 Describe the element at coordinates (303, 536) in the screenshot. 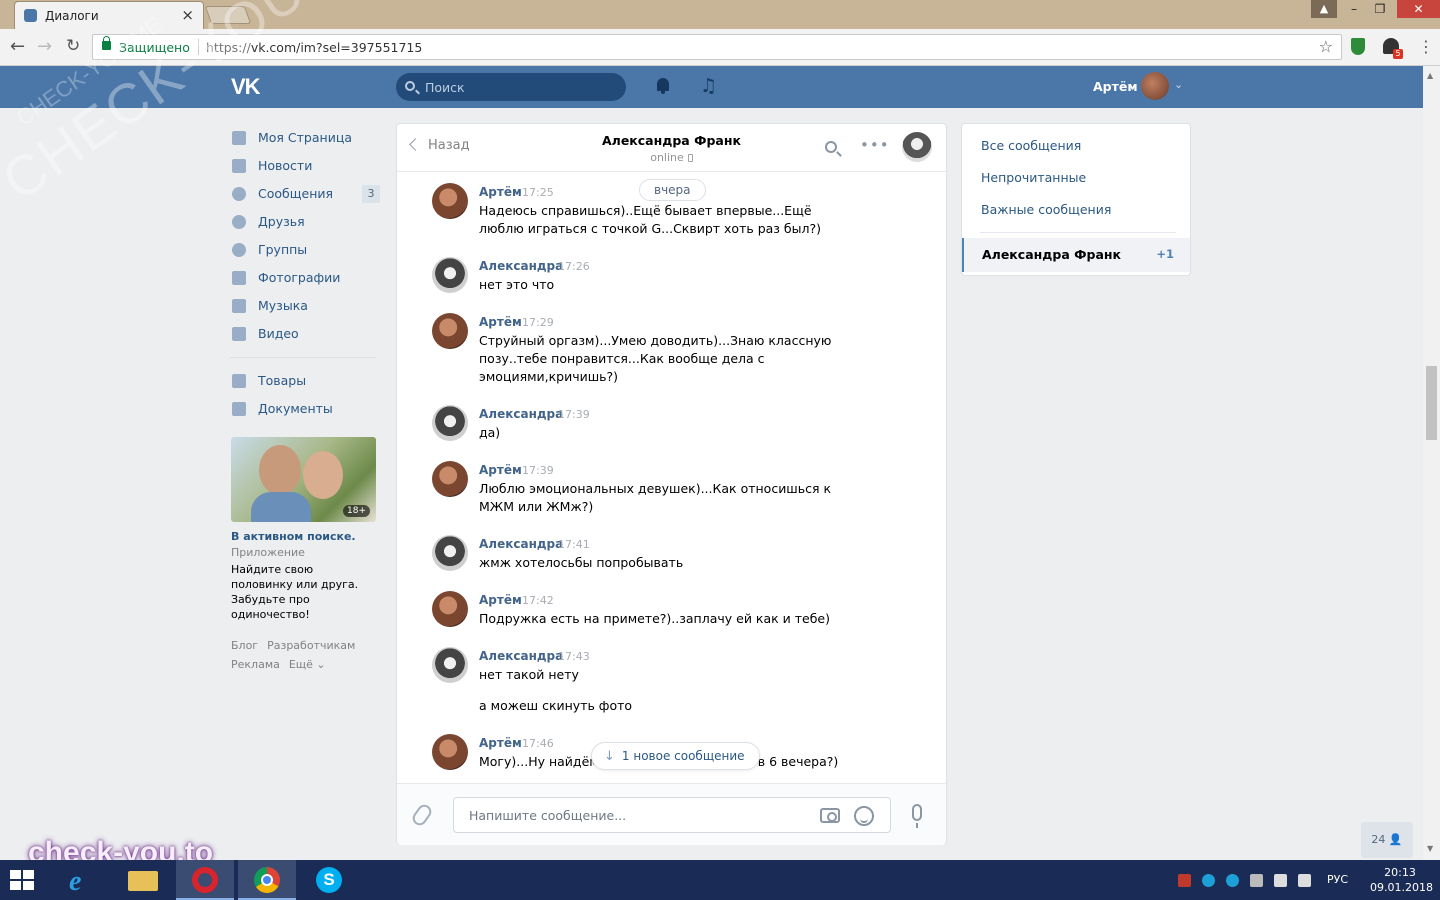

I see `ad-title: В активном поиске.` at that location.